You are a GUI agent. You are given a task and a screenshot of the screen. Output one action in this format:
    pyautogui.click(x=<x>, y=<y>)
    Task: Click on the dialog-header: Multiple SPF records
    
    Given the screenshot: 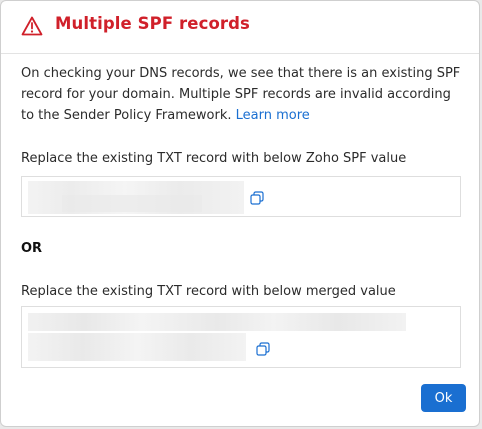 What is the action you would take?
    pyautogui.click(x=240, y=27)
    